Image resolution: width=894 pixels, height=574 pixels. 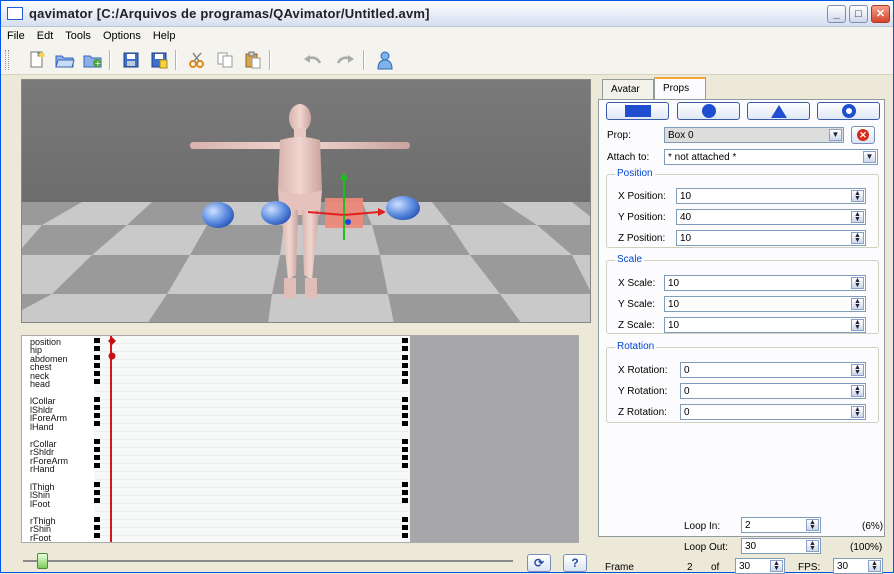 I want to click on delete-icon: ✕, so click(x=863, y=135).